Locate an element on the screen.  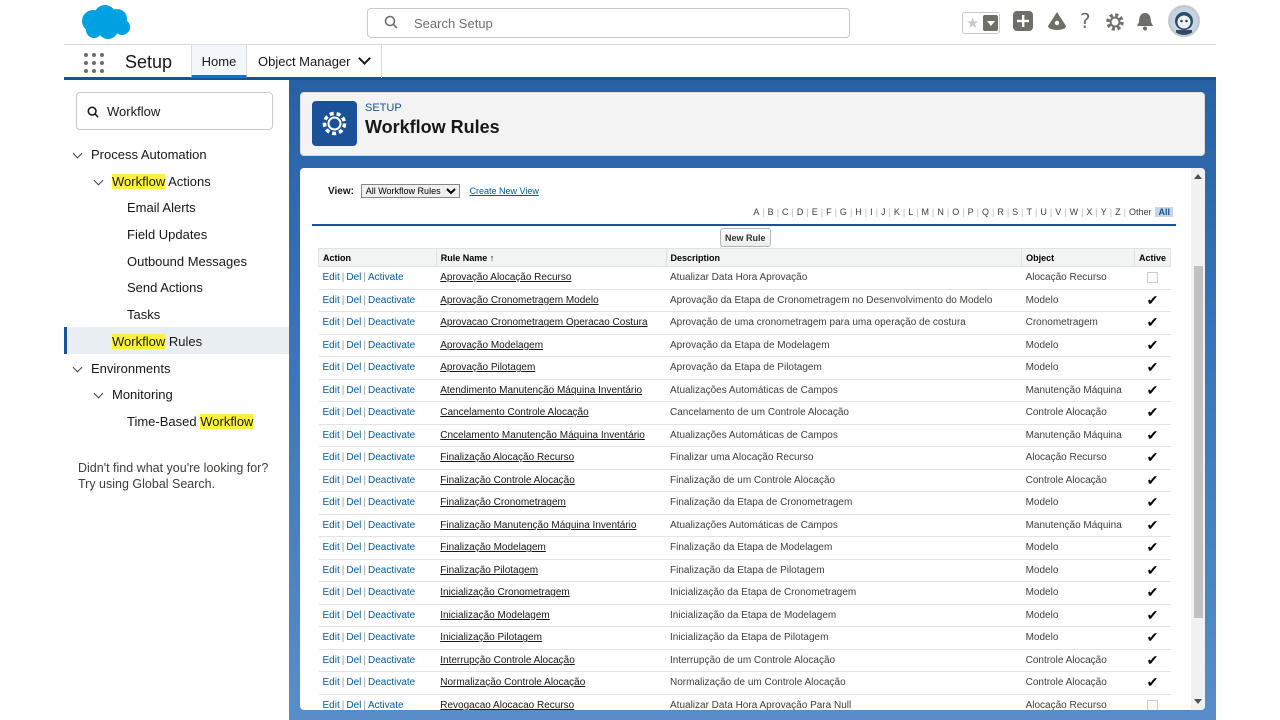
rule-name-link: Finalização Controle Alocação is located at coordinates (507, 480).